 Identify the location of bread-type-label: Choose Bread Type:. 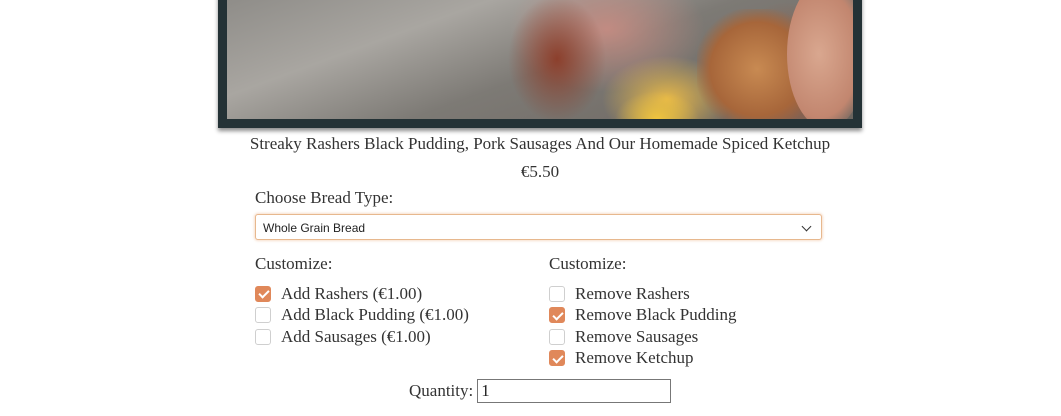
(324, 197).